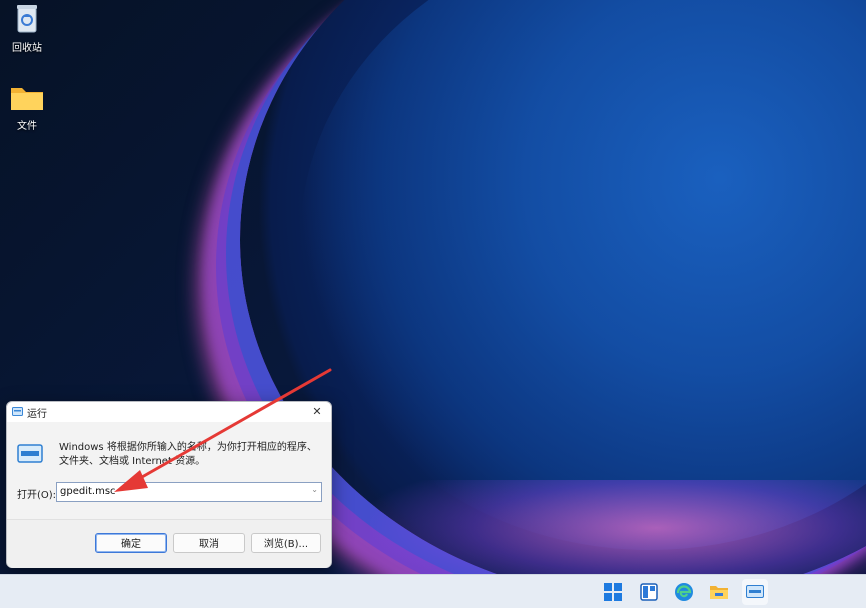 The width and height of the screenshot is (866, 608). I want to click on open-input, so click(175, 491).